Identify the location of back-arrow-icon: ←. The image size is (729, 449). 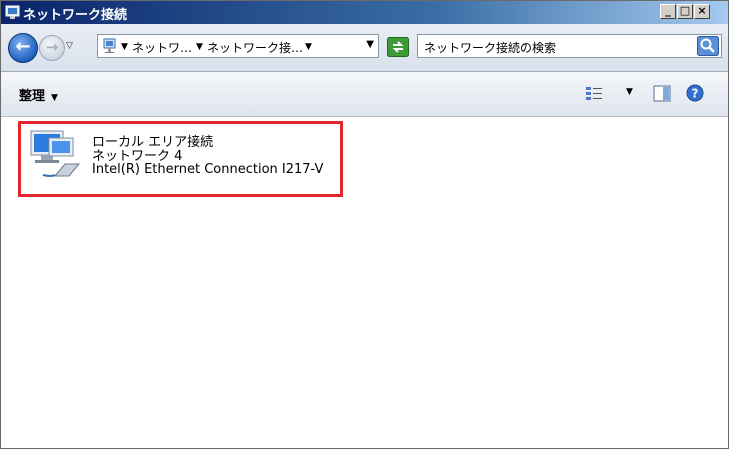
(23, 46).